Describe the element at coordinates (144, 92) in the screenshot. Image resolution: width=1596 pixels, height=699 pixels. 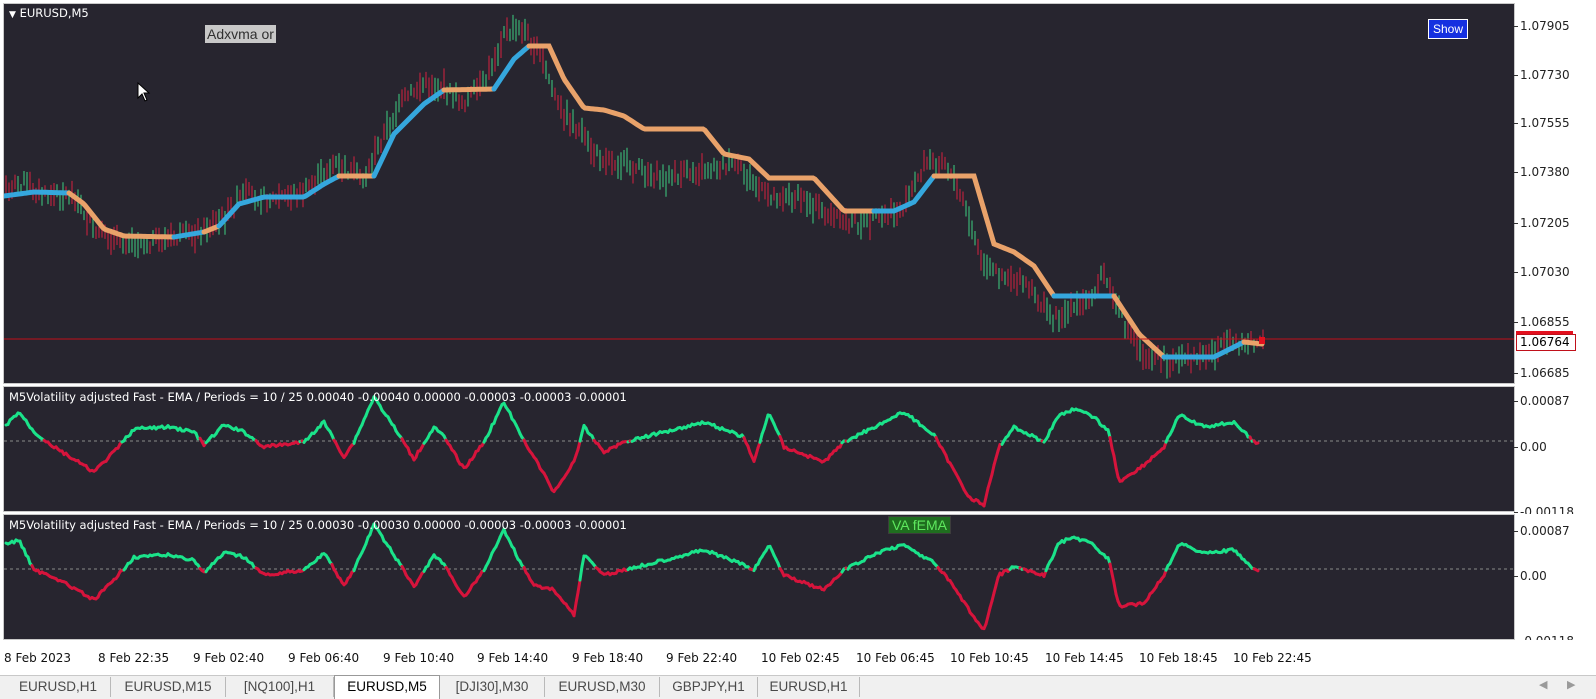
I see `mouse-pointer-icon` at that location.